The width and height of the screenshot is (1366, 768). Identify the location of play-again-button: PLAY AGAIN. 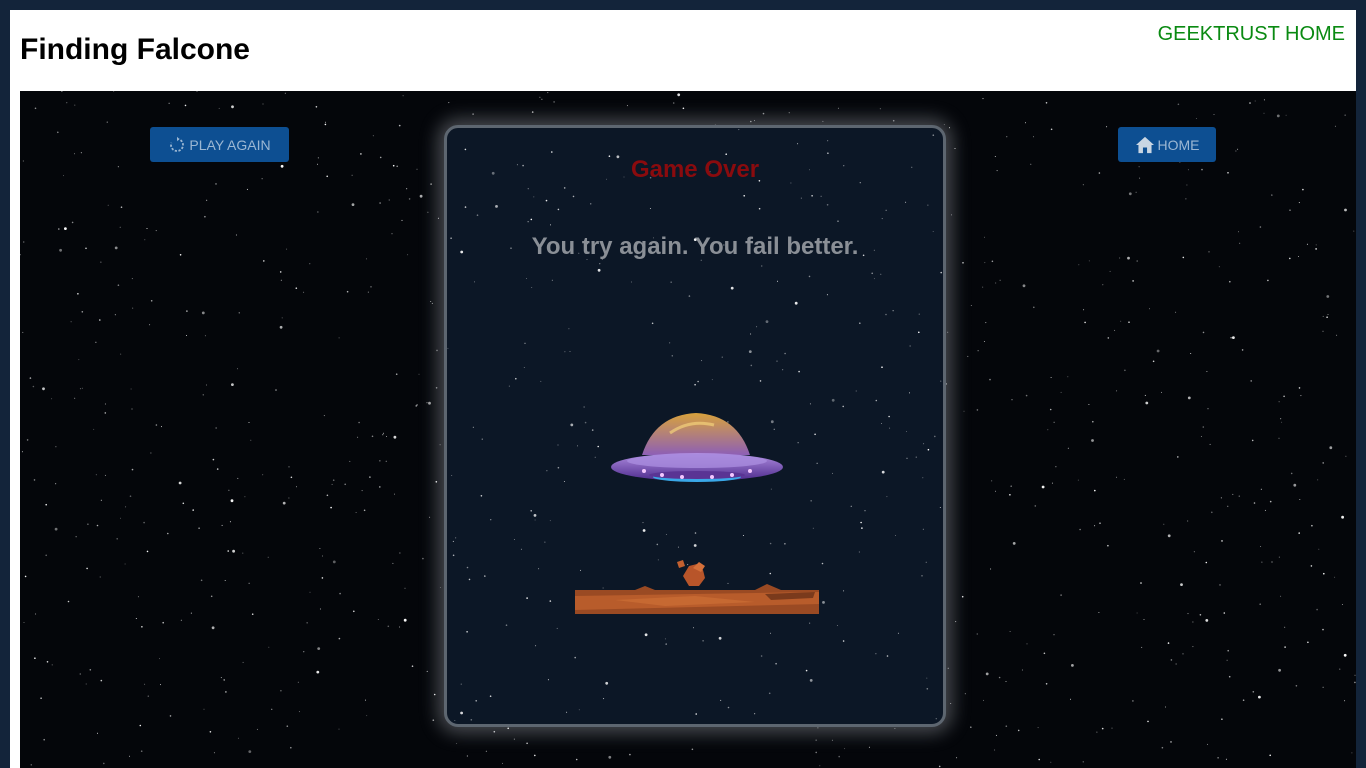
(219, 144).